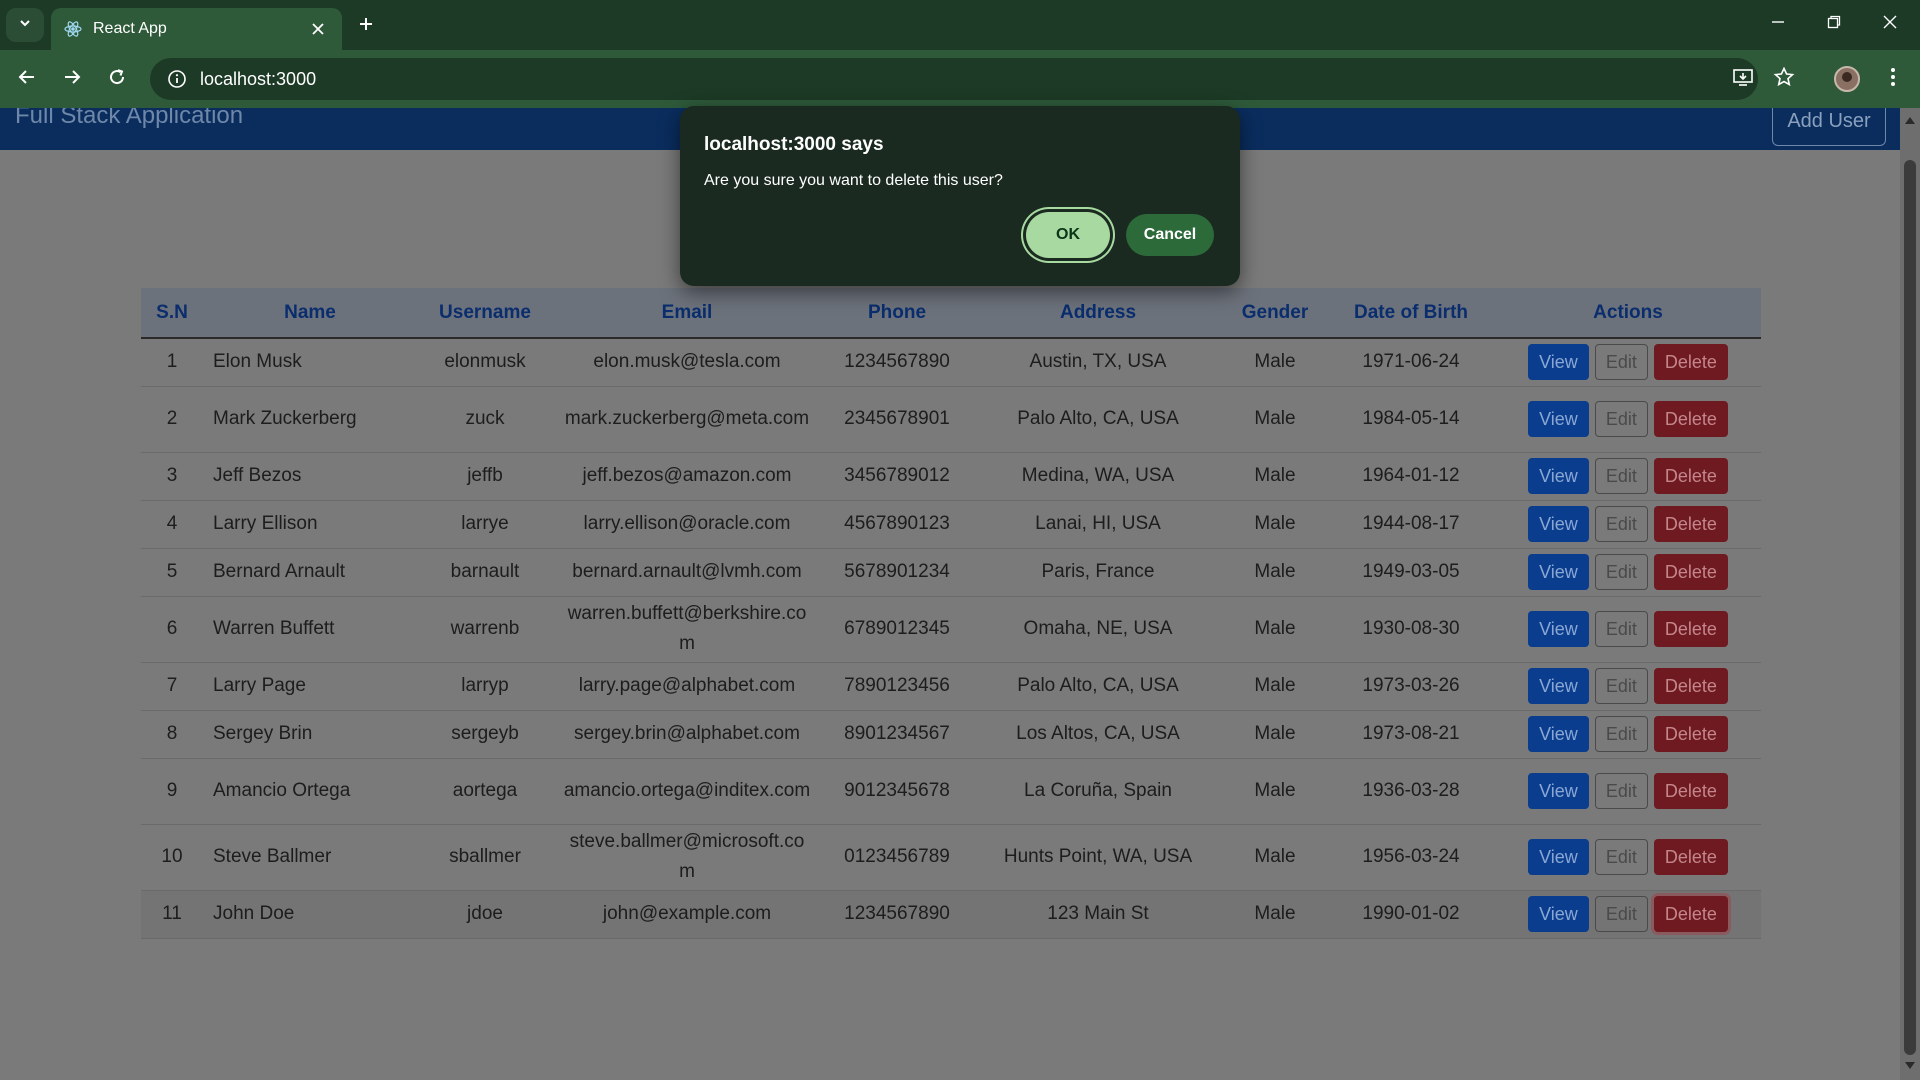  I want to click on url-text: localhost:3000, so click(258, 78).